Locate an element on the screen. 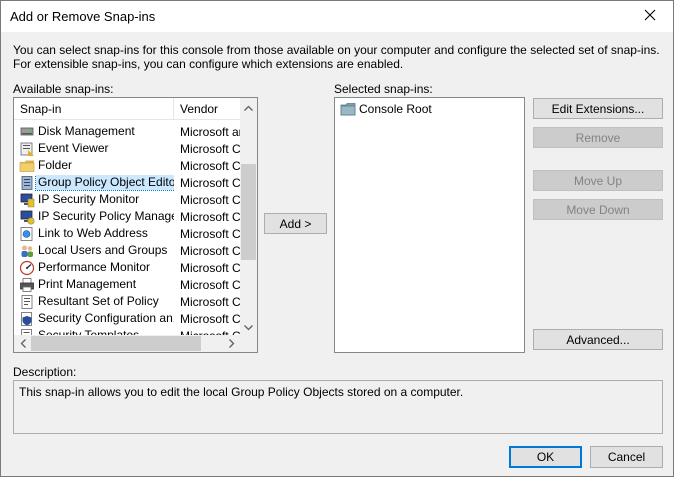  title-bar: Add or Remove Snap-ins is located at coordinates (337, 16).